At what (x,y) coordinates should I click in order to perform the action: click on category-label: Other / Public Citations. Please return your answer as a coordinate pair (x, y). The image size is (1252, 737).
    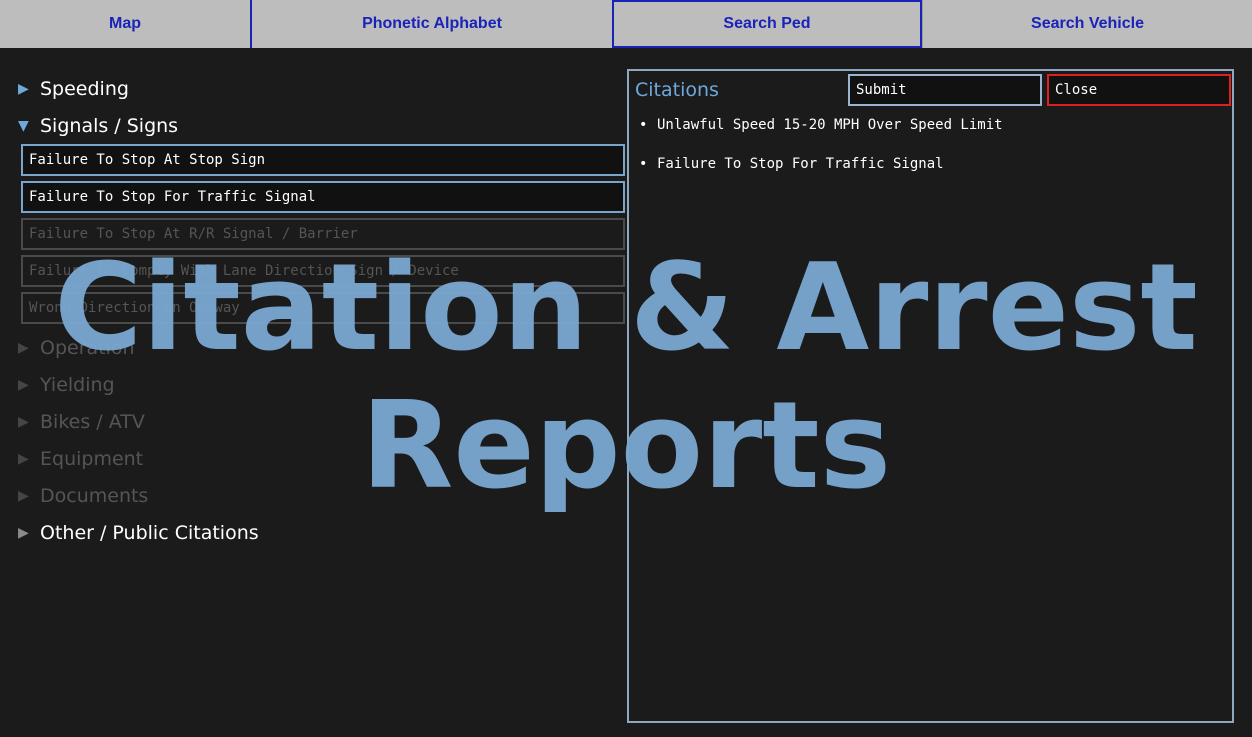
    Looking at the image, I should click on (149, 532).